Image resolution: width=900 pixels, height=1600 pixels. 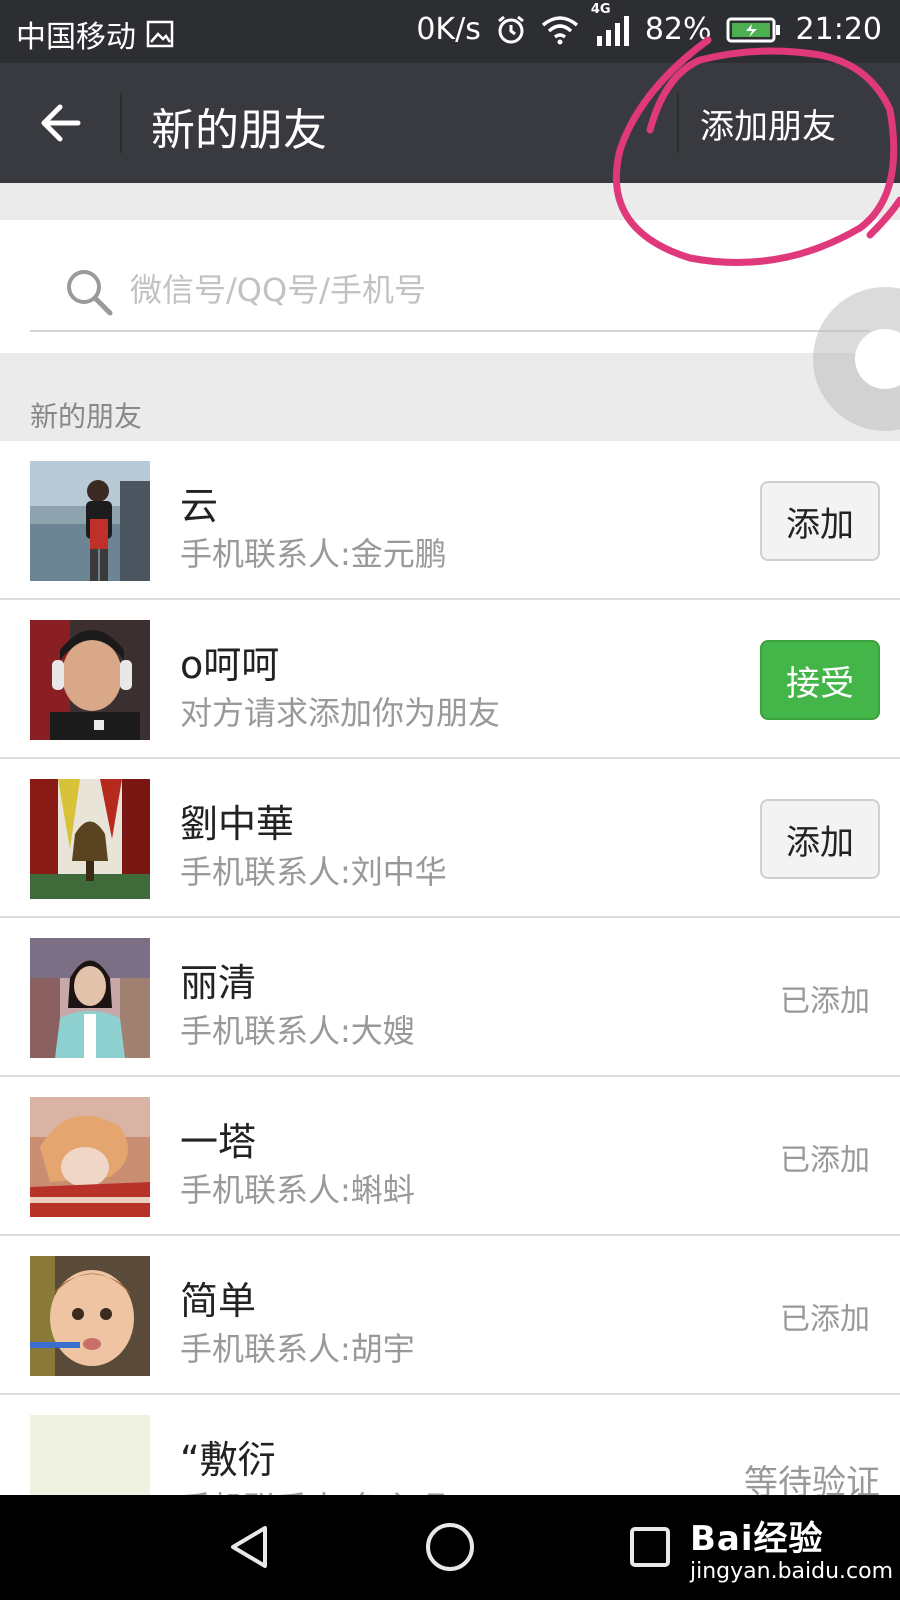 What do you see at coordinates (450, 1445) in the screenshot?
I see `friend-row: “敷衍 手机联系人:鱼主呢 等待验证` at bounding box center [450, 1445].